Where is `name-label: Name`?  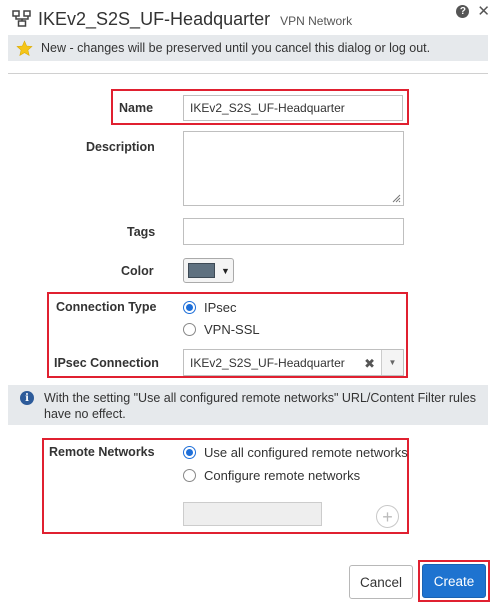
name-label: Name is located at coordinates (136, 108).